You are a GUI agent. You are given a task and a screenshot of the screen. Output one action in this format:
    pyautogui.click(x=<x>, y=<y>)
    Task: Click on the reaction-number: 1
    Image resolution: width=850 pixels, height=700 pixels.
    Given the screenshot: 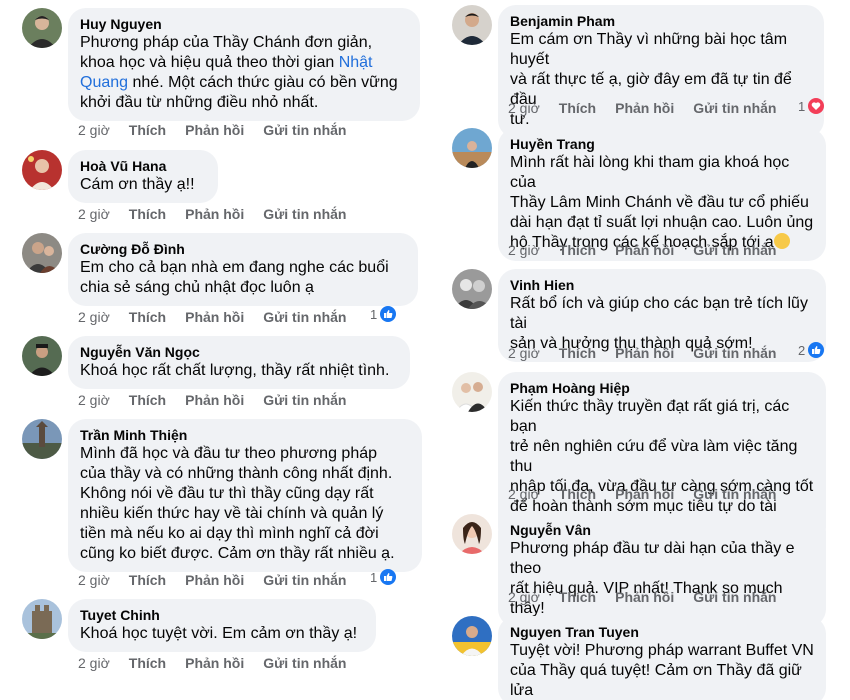 What is the action you would take?
    pyautogui.click(x=802, y=106)
    